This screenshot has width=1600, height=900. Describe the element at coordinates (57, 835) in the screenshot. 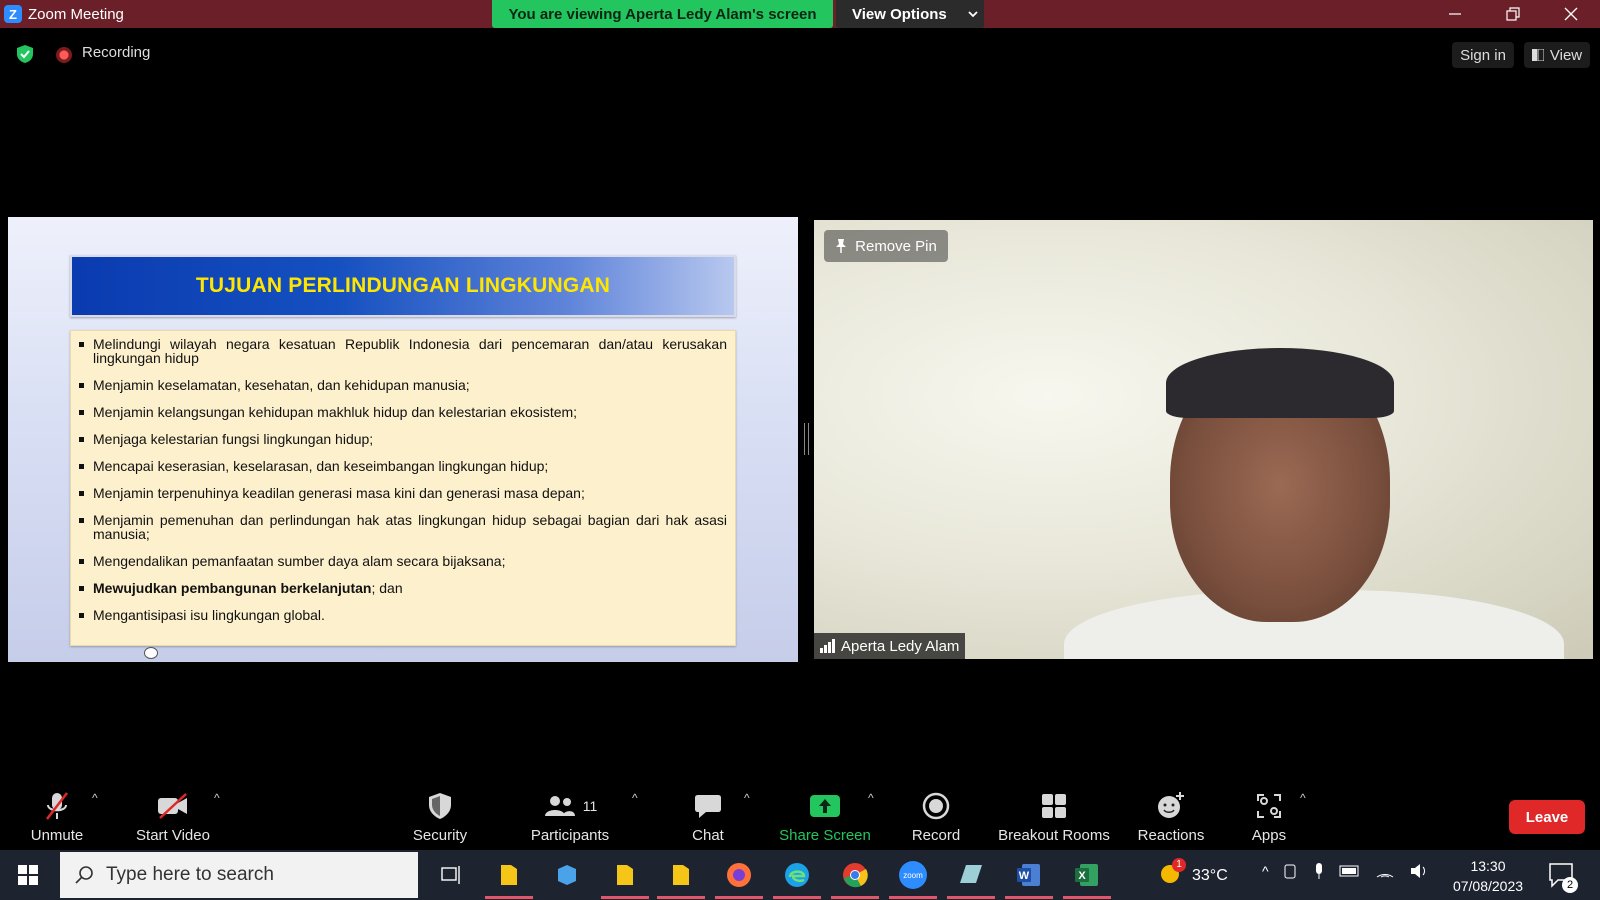

I see `unmute-label: Unmute` at that location.